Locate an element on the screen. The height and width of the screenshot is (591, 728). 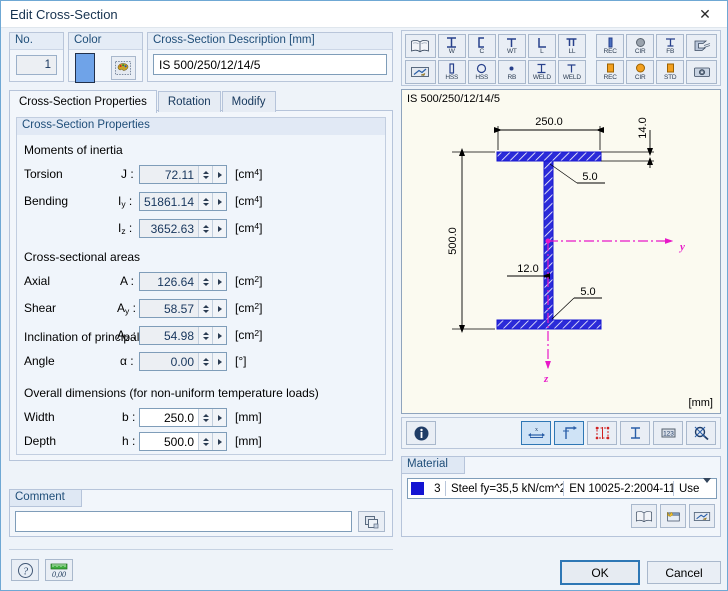
spinner-depth-h is located at coordinates (205, 441).